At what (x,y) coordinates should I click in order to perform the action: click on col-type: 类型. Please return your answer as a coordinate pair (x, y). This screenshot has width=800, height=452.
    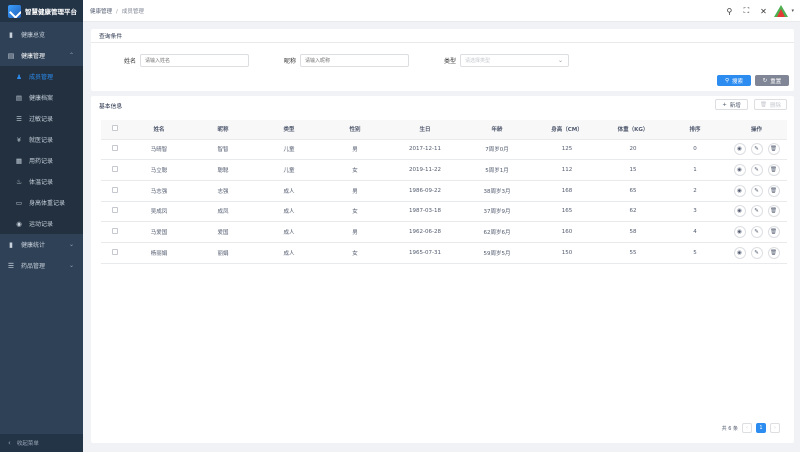
    Looking at the image, I should click on (289, 130).